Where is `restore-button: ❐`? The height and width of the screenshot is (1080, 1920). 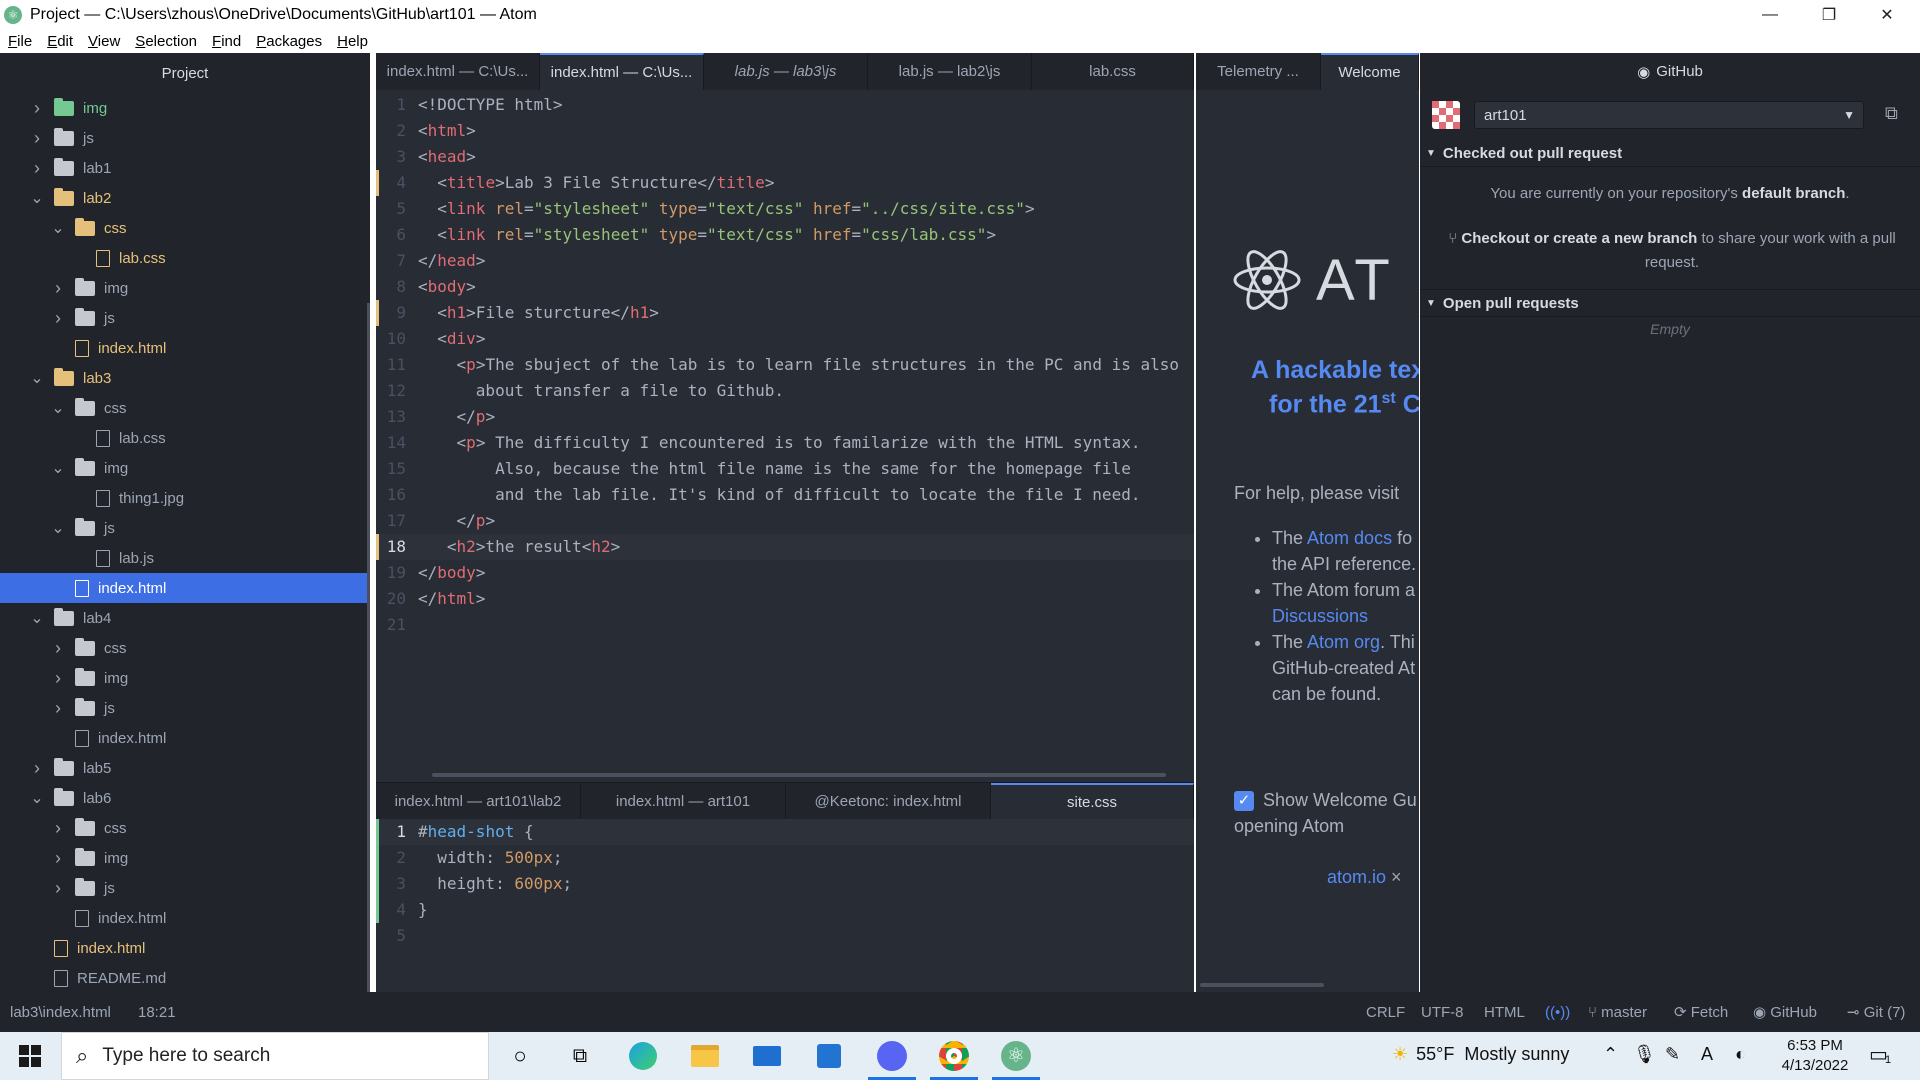 restore-button: ❐ is located at coordinates (1829, 14).